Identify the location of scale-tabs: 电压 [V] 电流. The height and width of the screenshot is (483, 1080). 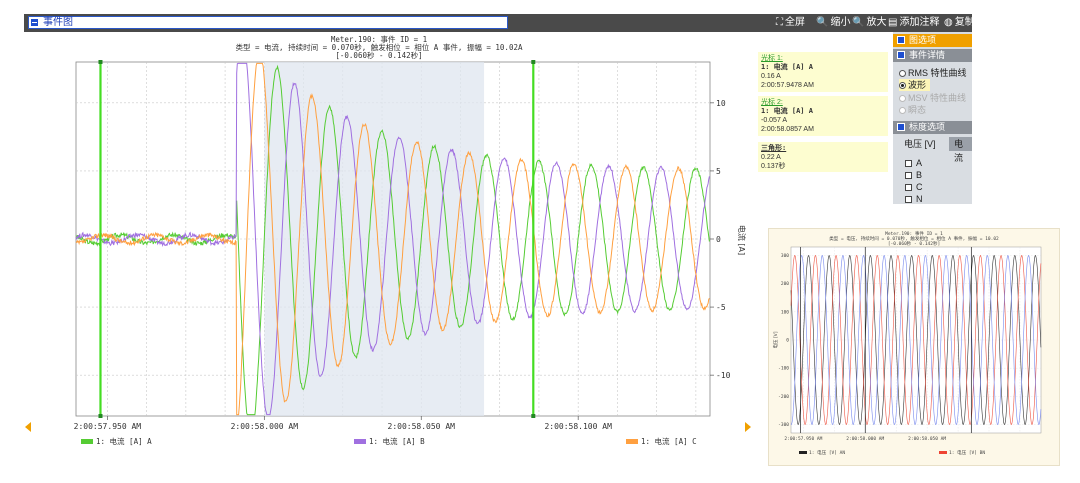
(935, 150).